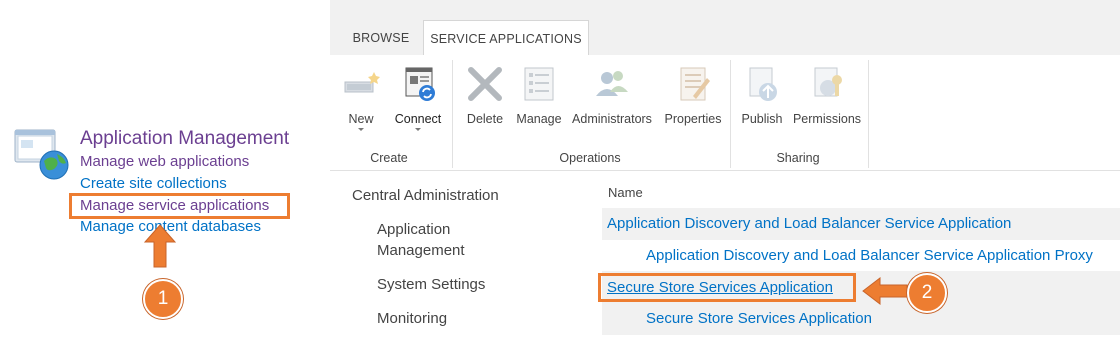 The height and width of the screenshot is (356, 1120). Describe the element at coordinates (539, 84) in the screenshot. I see `manage-icon` at that location.